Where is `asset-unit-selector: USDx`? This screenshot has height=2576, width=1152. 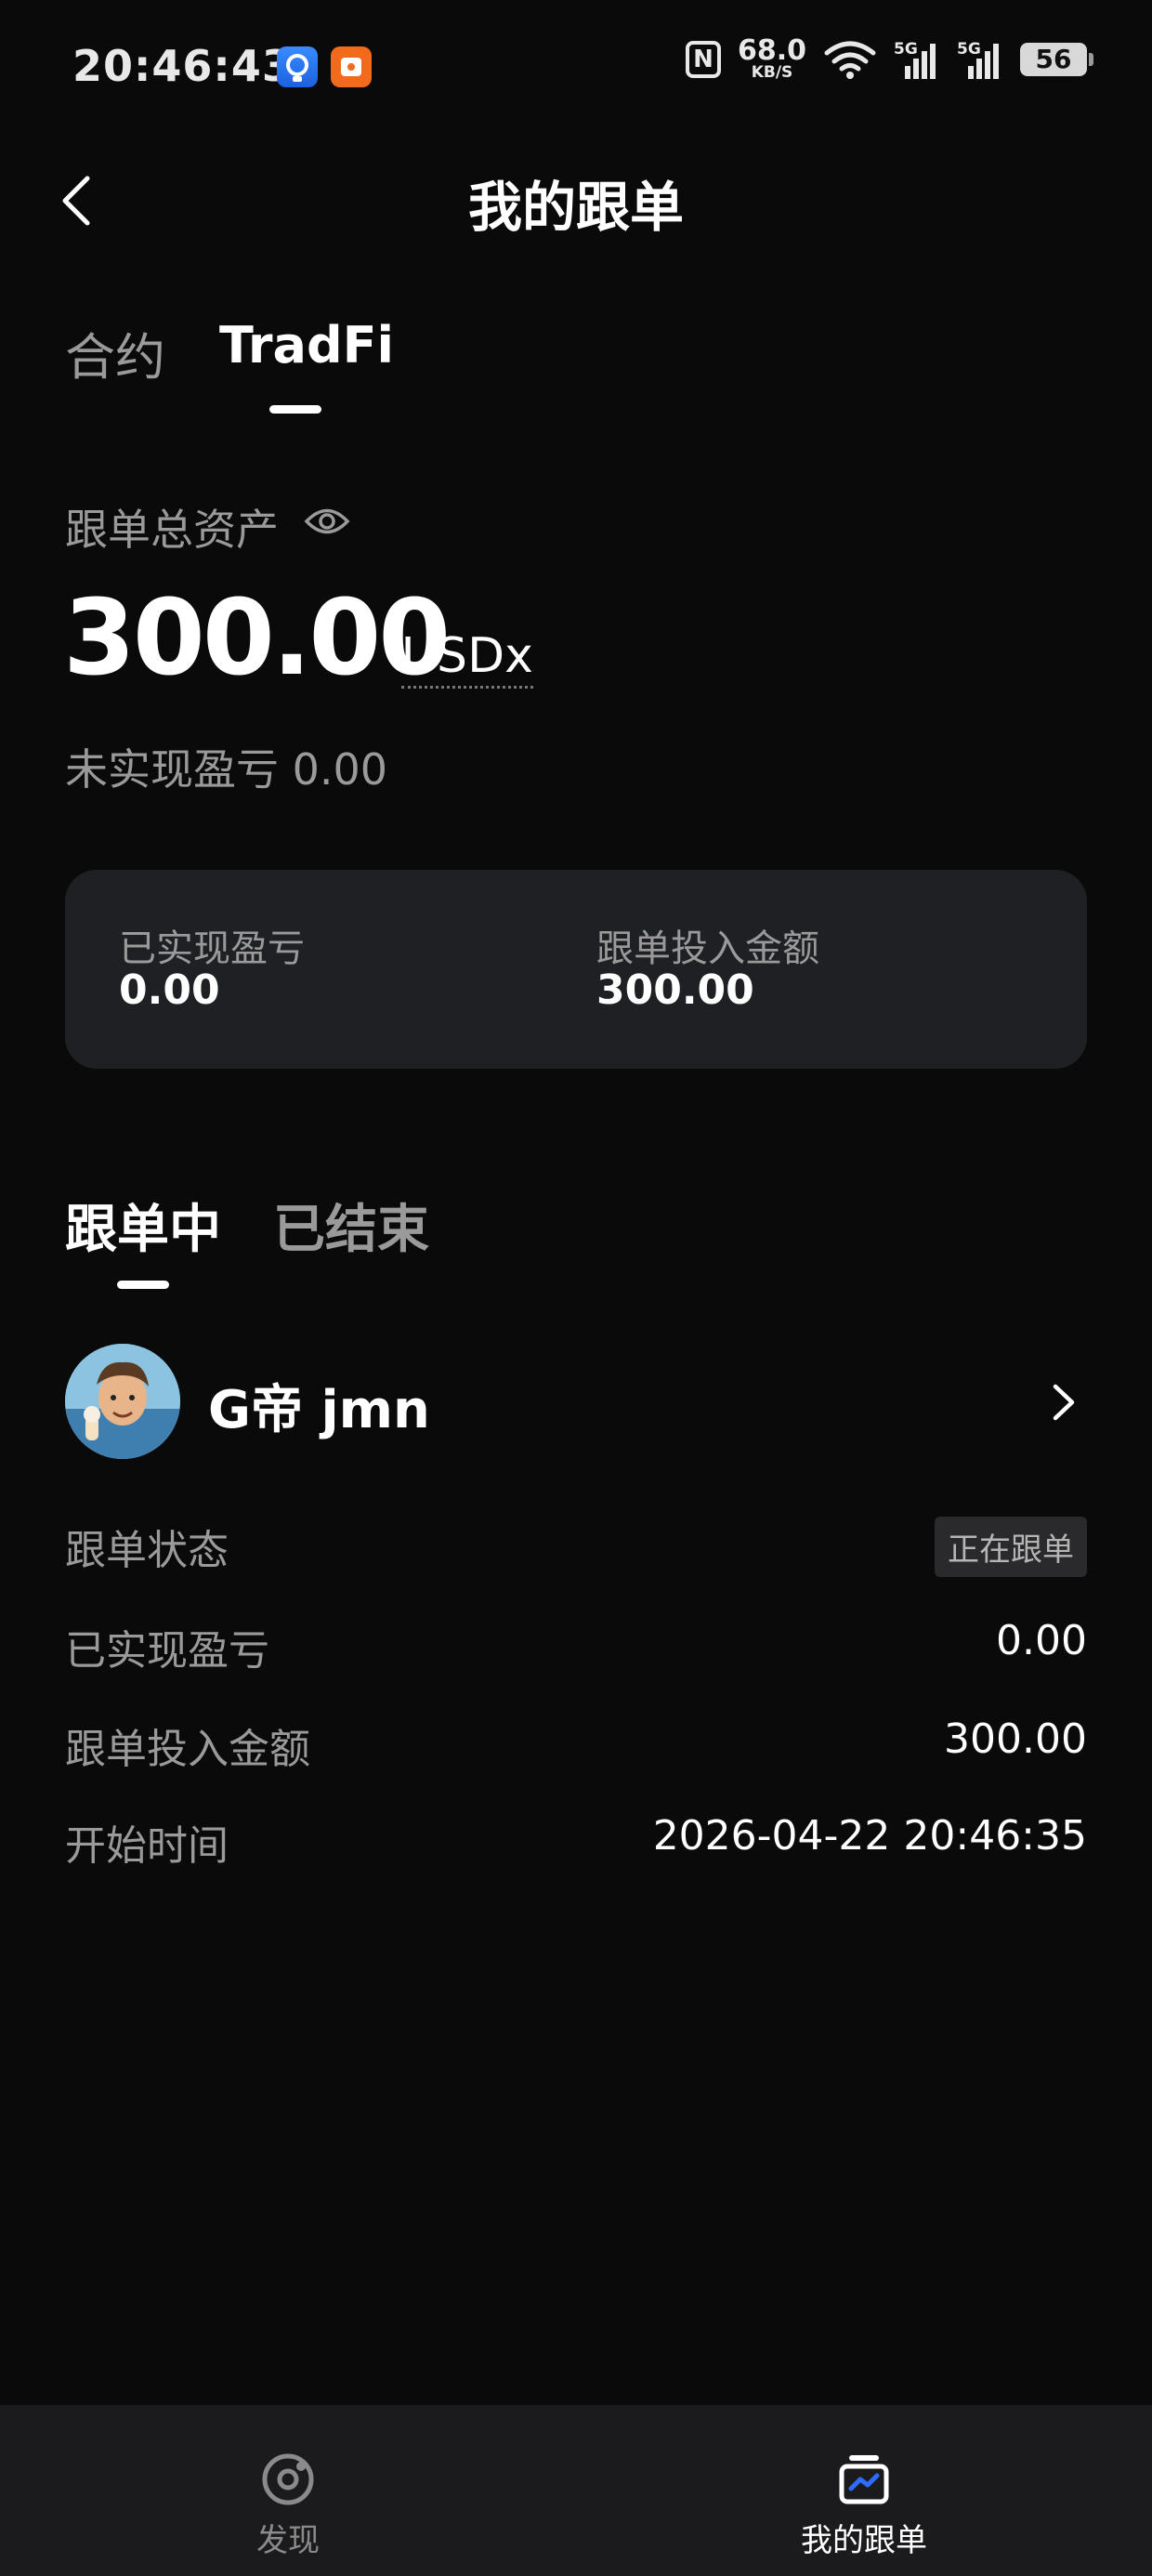
asset-unit-selector: USDx is located at coordinates (467, 658).